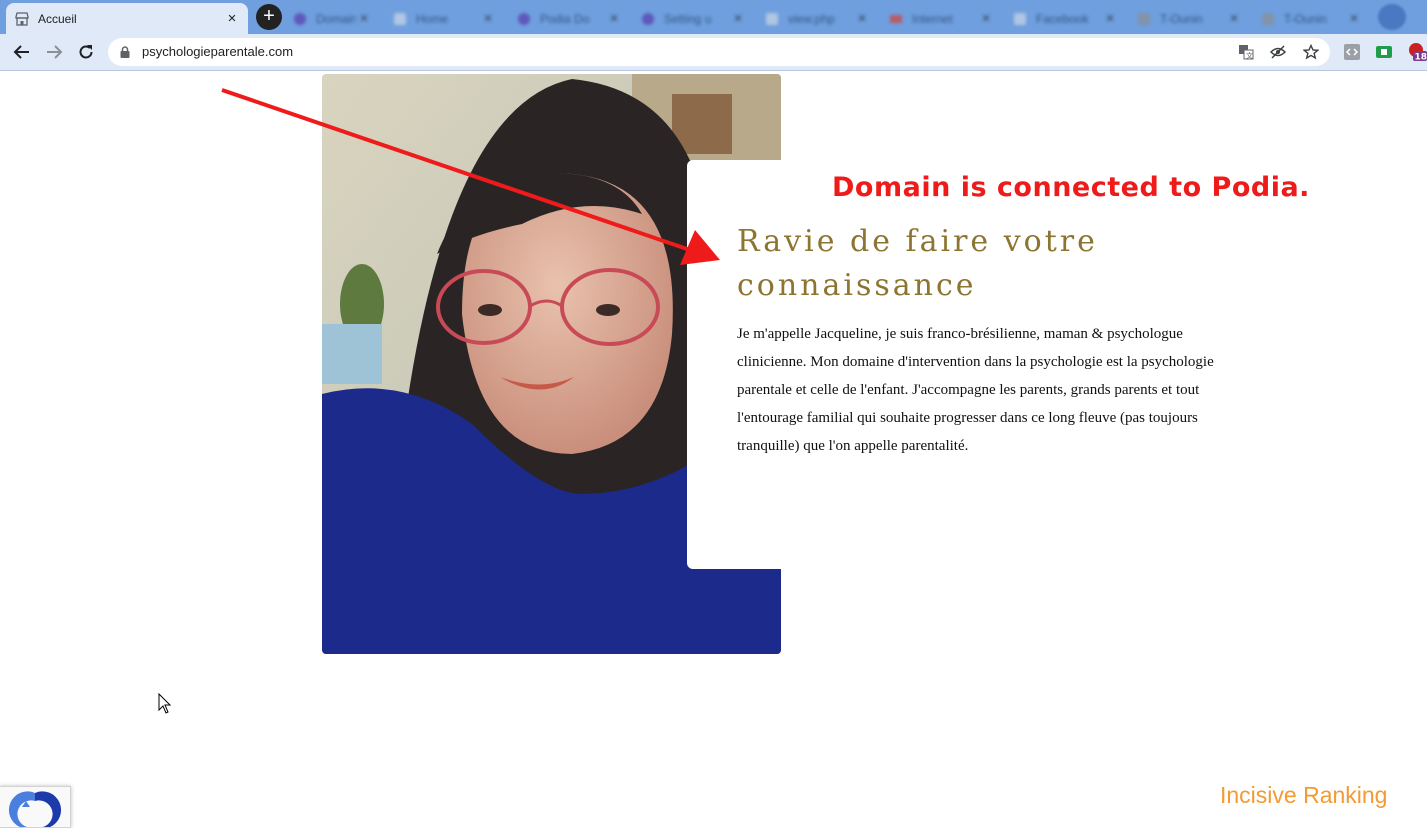 The height and width of the screenshot is (828, 1427). Describe the element at coordinates (1071, 187) in the screenshot. I see `annotation-text: Domain is connected to Podia.` at that location.